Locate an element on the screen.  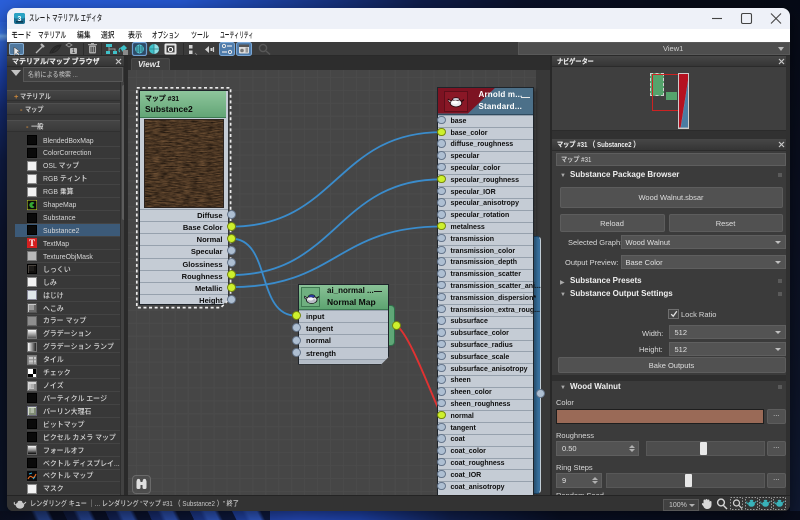
svg-text: O is located at coordinates (171, 49).